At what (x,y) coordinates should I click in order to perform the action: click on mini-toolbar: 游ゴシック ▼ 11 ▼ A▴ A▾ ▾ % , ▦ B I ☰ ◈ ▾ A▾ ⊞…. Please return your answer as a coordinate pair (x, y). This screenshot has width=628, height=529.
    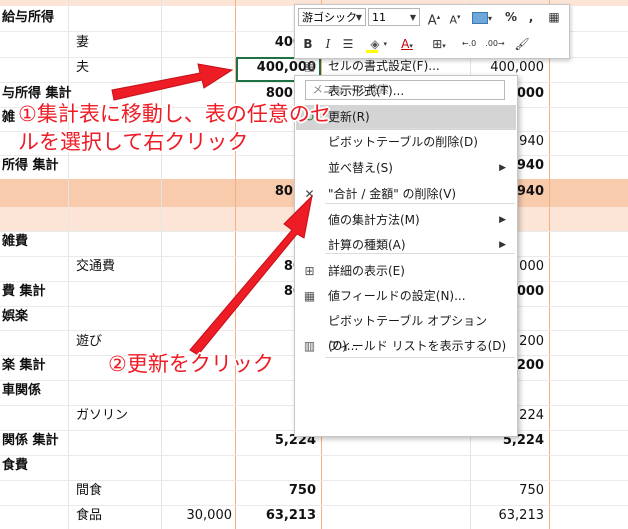
    Looking at the image, I should click on (432, 31).